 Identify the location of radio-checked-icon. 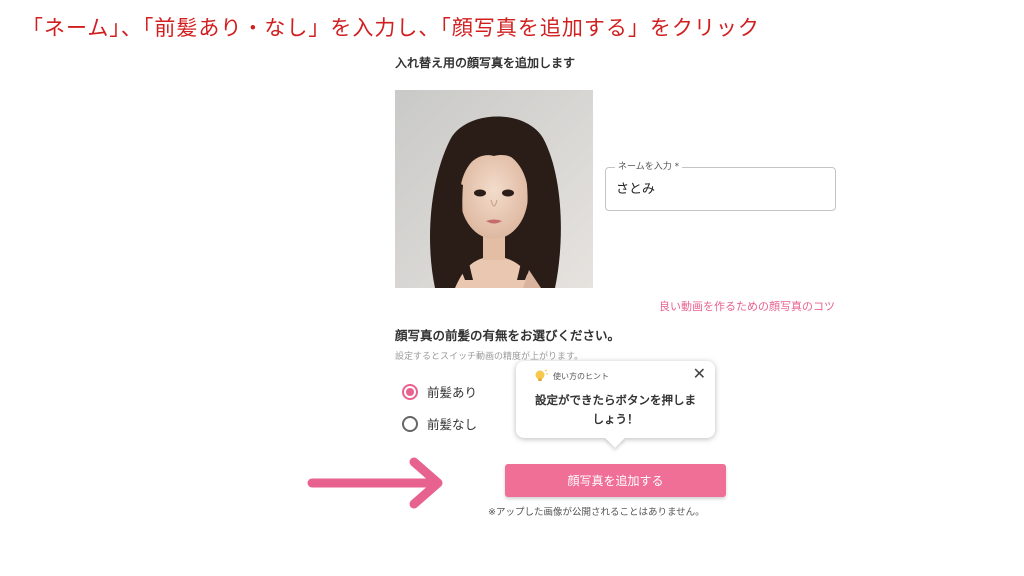
(410, 391).